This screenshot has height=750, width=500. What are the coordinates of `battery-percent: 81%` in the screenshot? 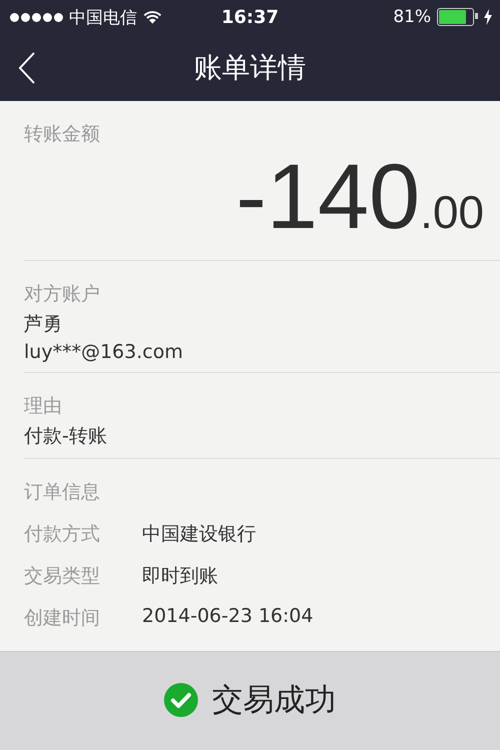 It's located at (412, 17).